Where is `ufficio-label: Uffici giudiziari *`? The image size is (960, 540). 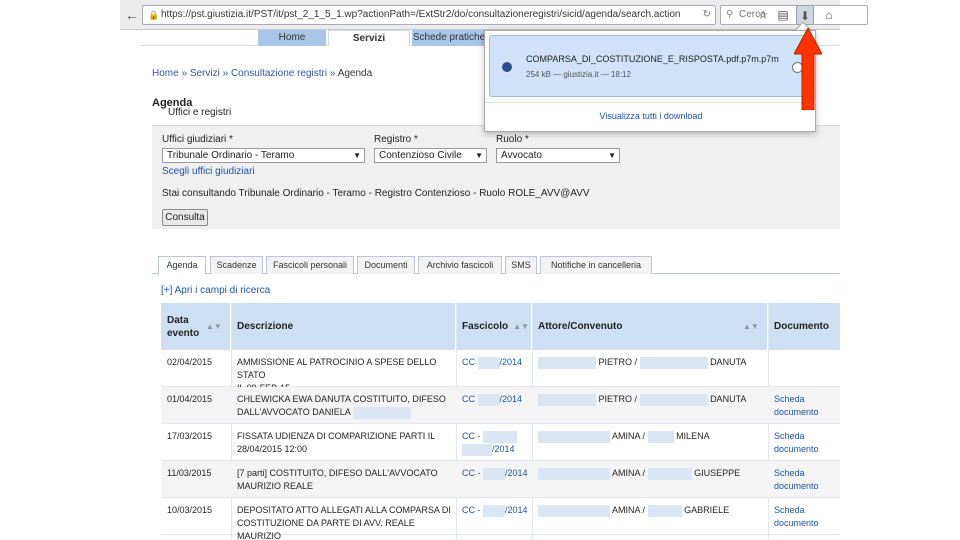 ufficio-label: Uffici giudiziari * is located at coordinates (197, 139).